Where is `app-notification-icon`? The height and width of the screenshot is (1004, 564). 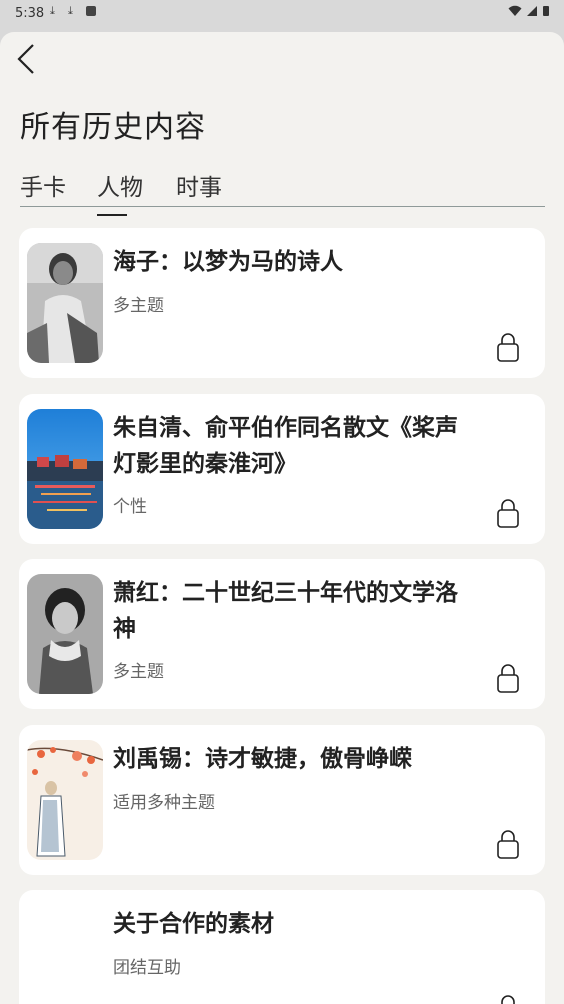
app-notification-icon is located at coordinates (91, 11).